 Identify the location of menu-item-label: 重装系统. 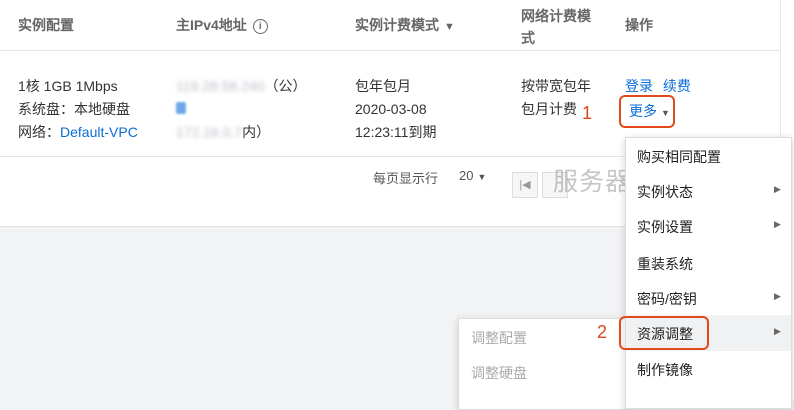
(665, 264).